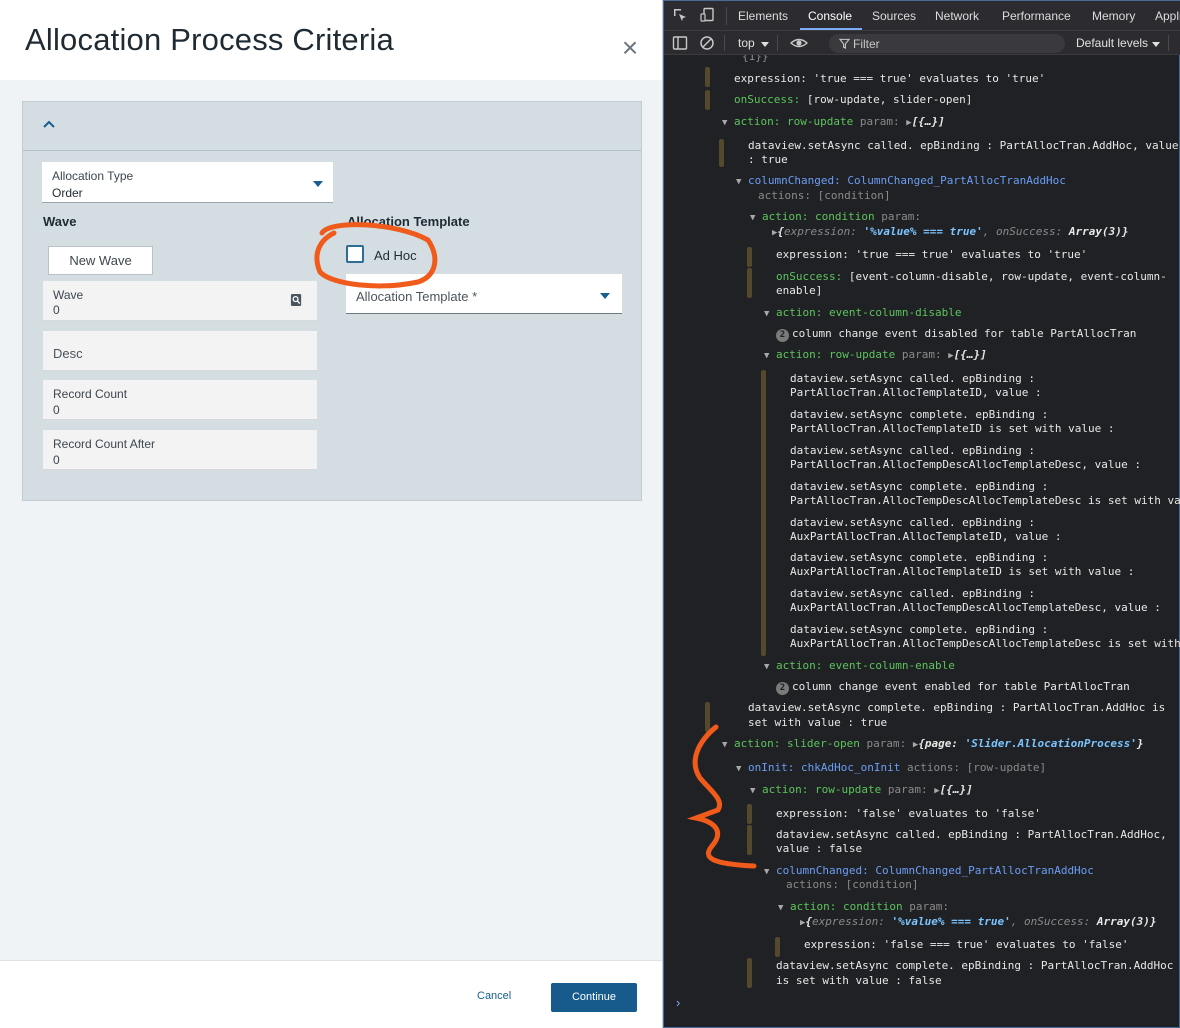 This screenshot has height=1028, width=1180. Describe the element at coordinates (187, 182) in the screenshot. I see `allocation-type-select: Allocation Type Order` at that location.